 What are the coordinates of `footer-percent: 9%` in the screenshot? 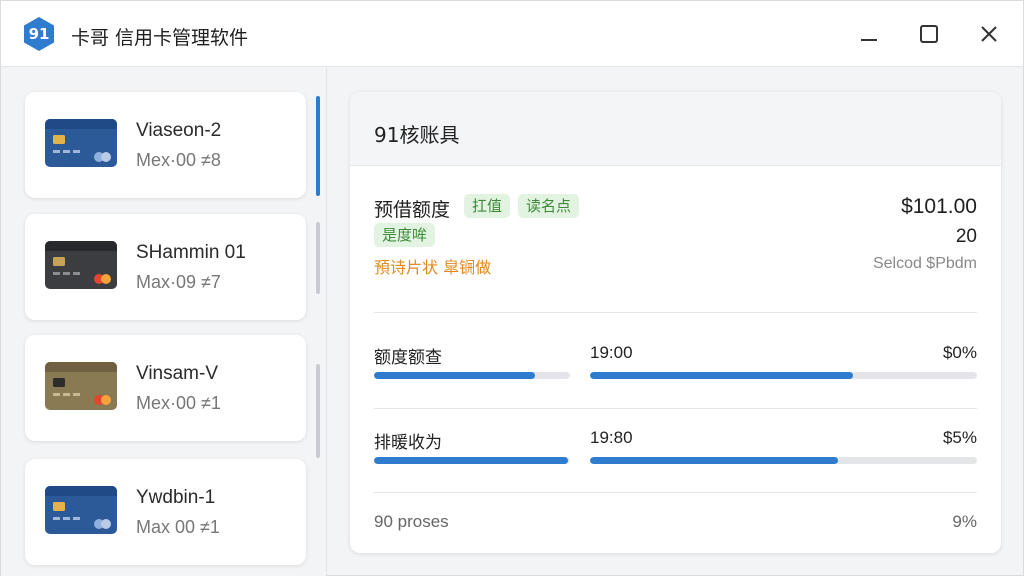 It's located at (964, 521).